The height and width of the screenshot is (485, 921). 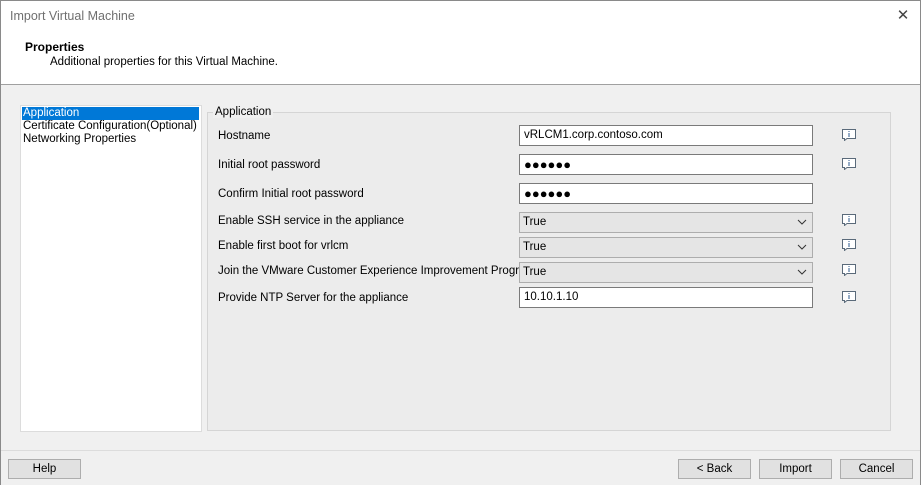 I want to click on first-boot-select: True, so click(x=666, y=247).